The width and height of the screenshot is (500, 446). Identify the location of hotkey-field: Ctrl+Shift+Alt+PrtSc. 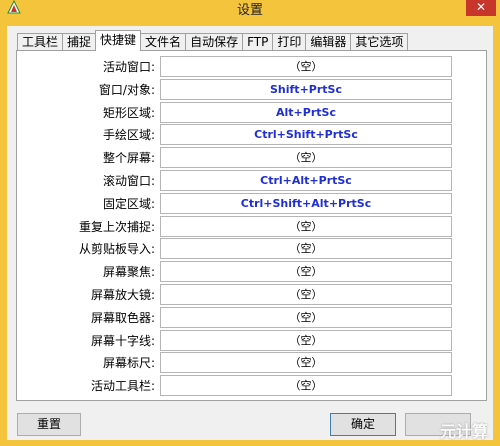
(306, 203).